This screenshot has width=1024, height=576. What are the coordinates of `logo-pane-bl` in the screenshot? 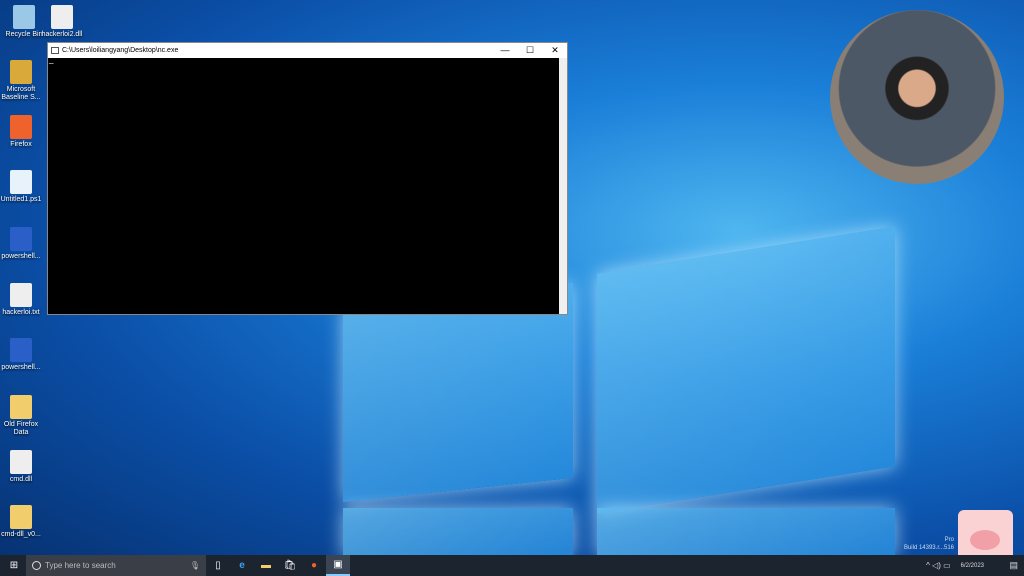 It's located at (458, 532).